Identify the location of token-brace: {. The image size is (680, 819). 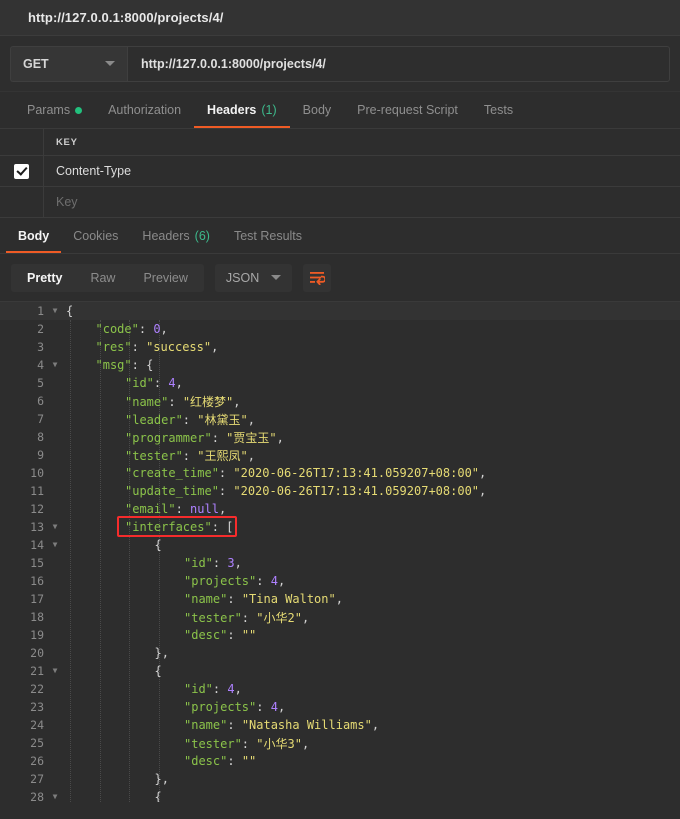
(158, 796).